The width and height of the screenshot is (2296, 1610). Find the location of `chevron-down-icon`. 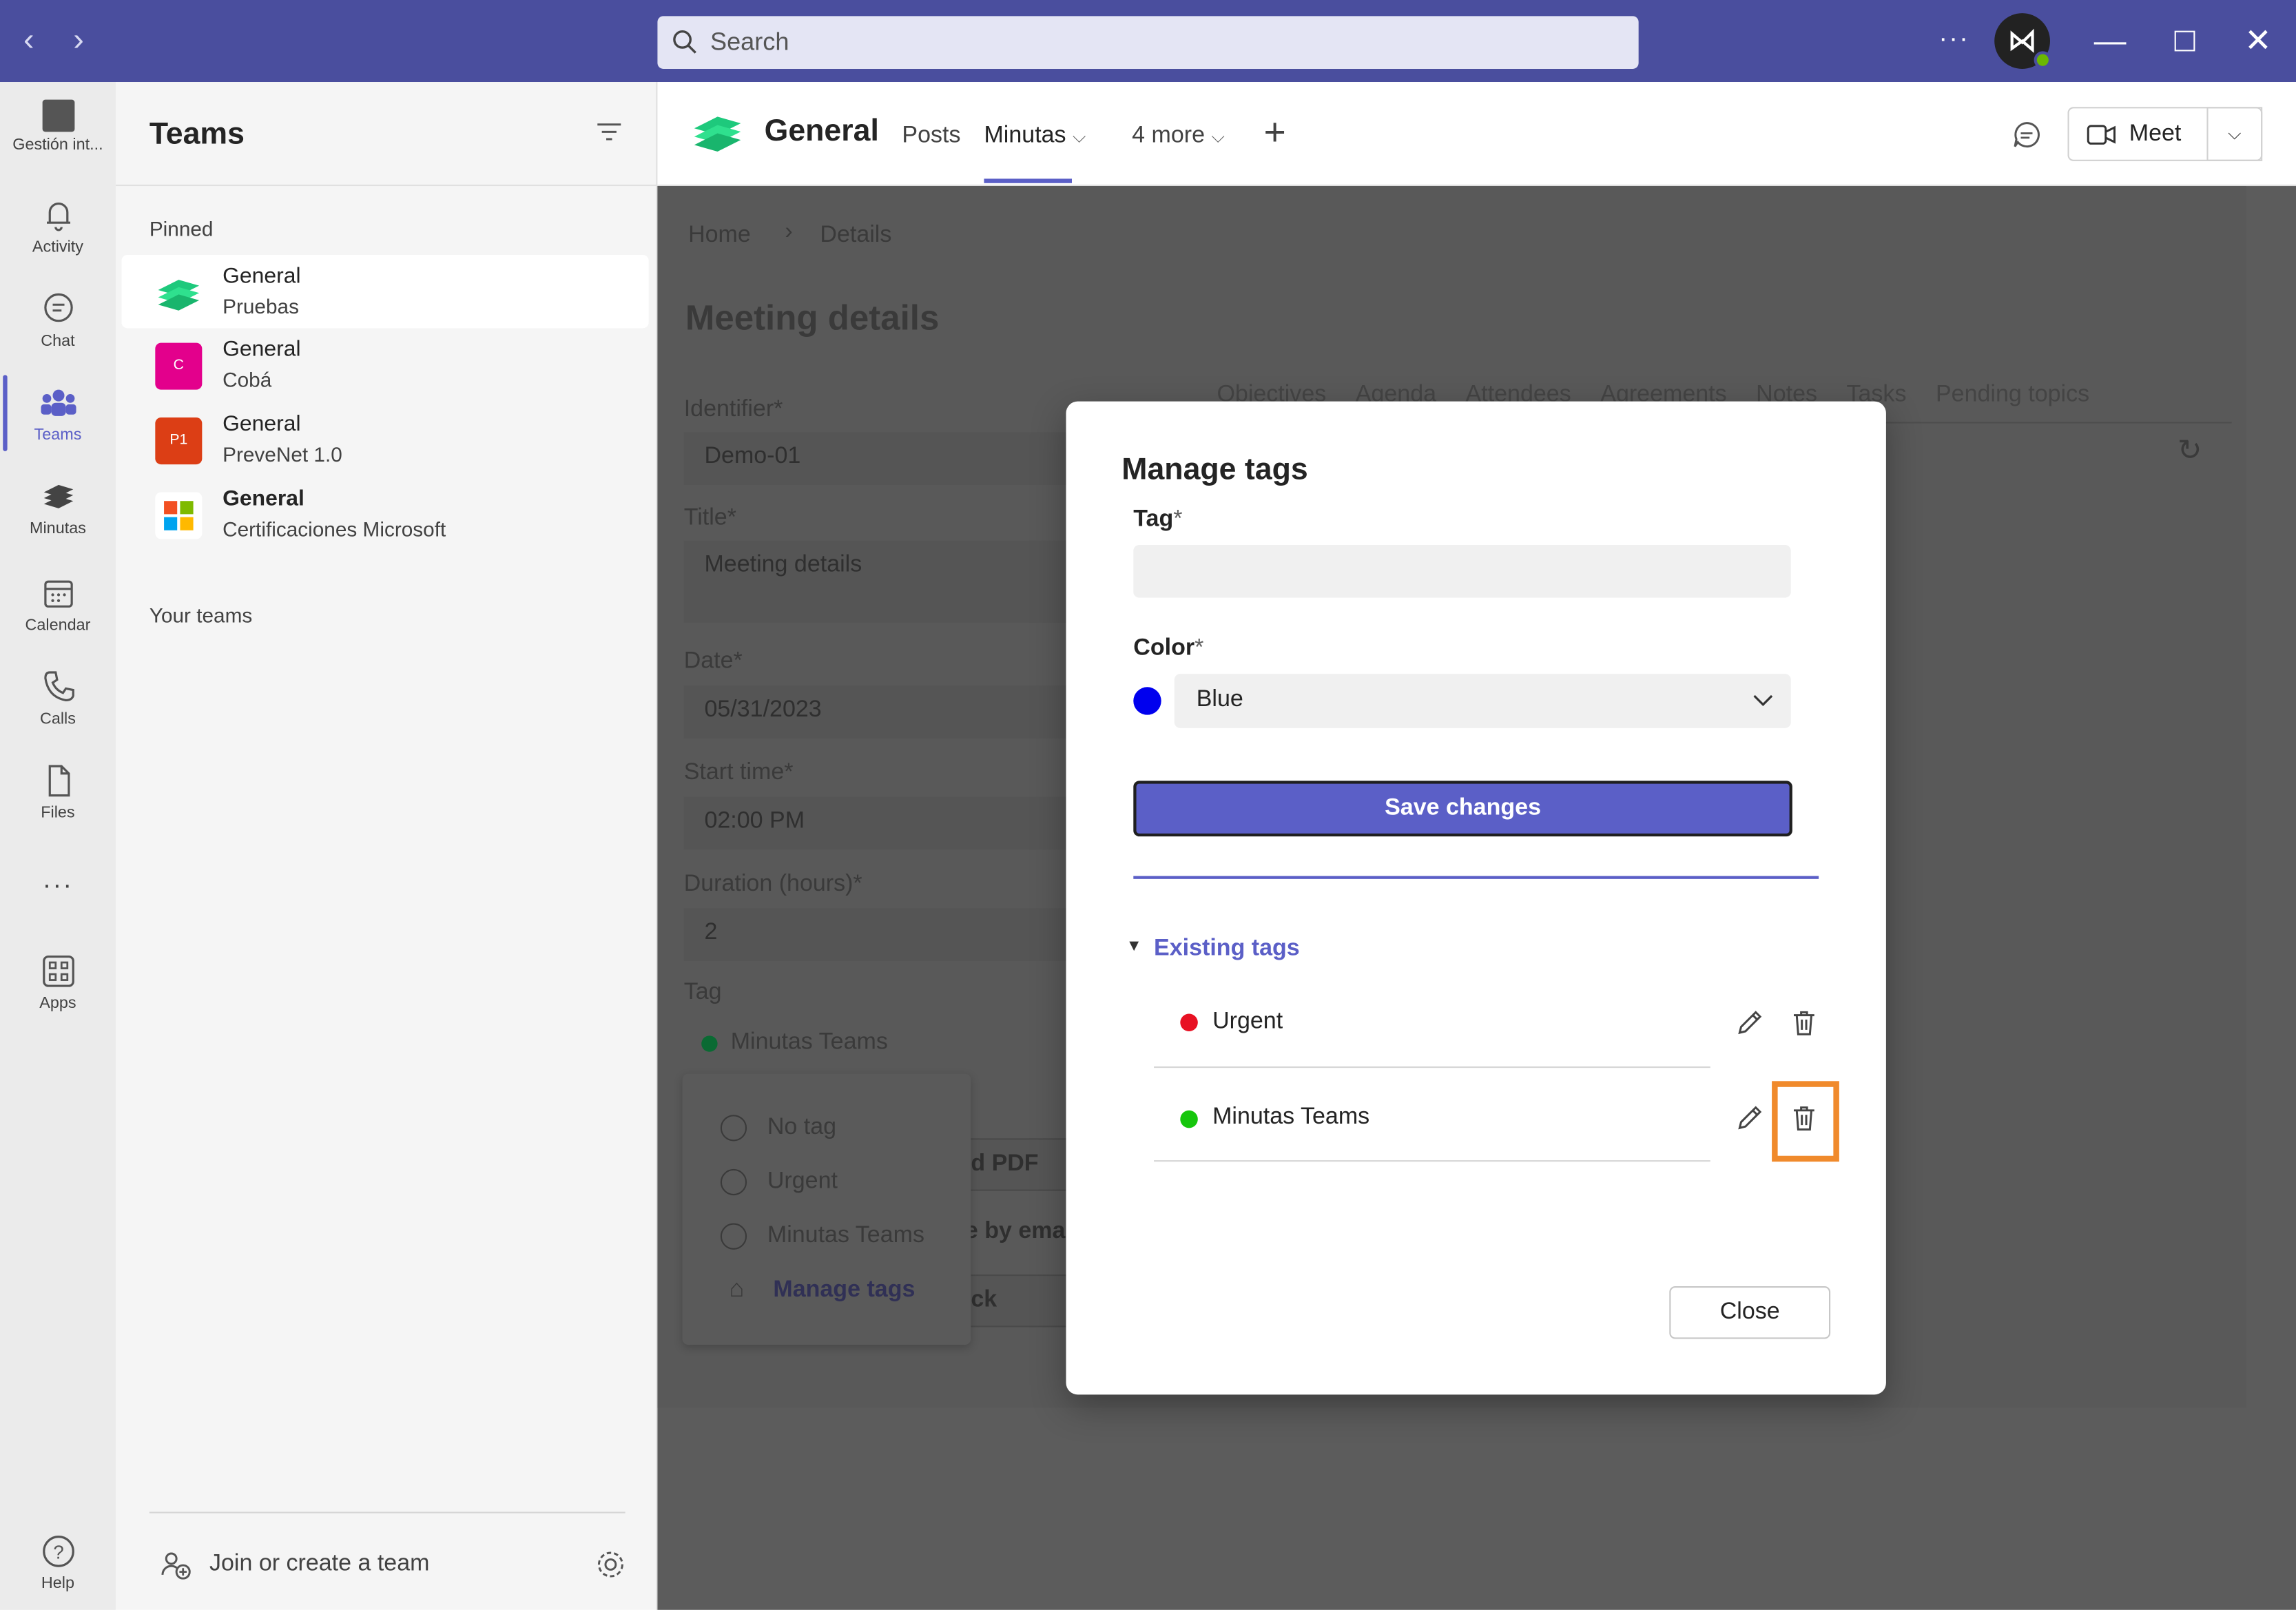

chevron-down-icon is located at coordinates (1763, 700).